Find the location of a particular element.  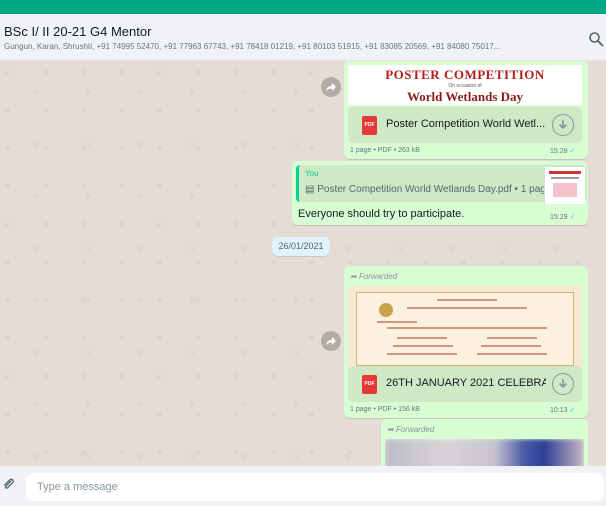

time-text: 15:29 is located at coordinates (559, 217).